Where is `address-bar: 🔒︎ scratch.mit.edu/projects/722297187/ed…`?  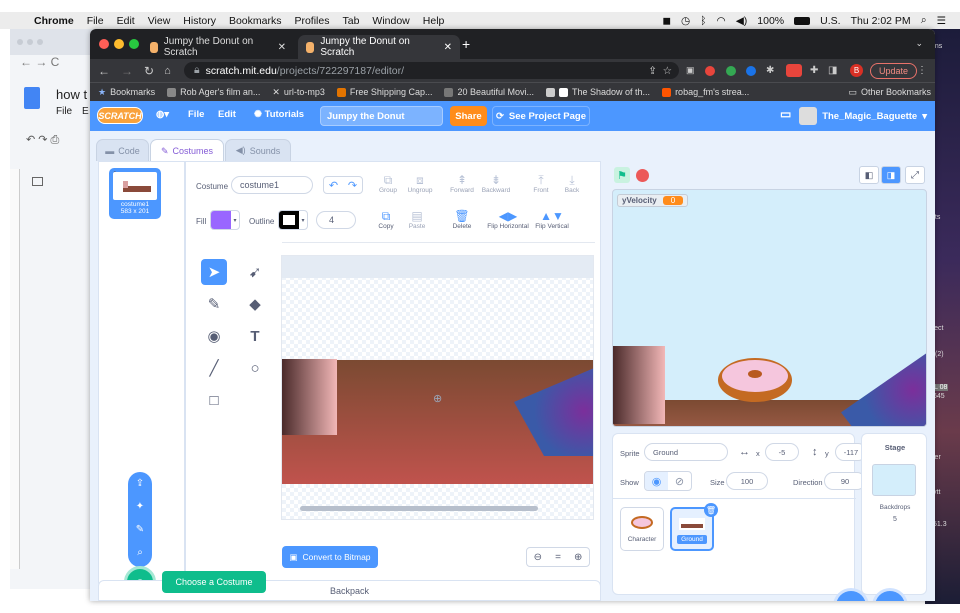 address-bar: 🔒︎ scratch.mit.edu/projects/722297187/ed… is located at coordinates (431, 70).